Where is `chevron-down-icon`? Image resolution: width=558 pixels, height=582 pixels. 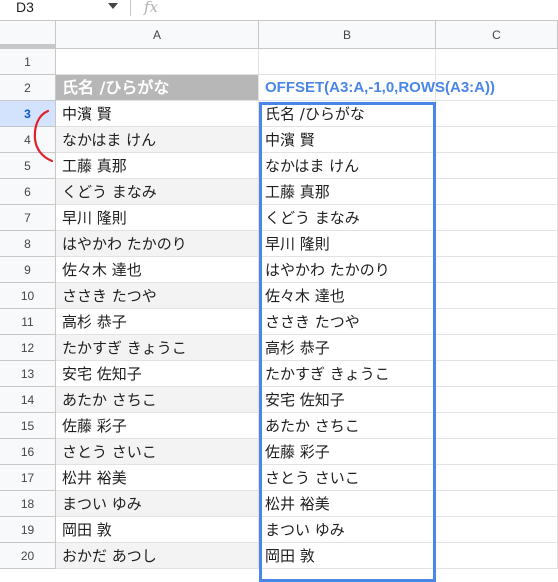 chevron-down-icon is located at coordinates (113, 6).